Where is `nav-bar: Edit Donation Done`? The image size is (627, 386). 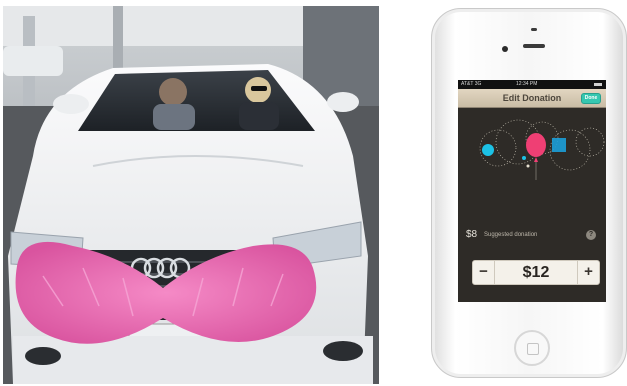
nav-bar: Edit Donation Done is located at coordinates (532, 98).